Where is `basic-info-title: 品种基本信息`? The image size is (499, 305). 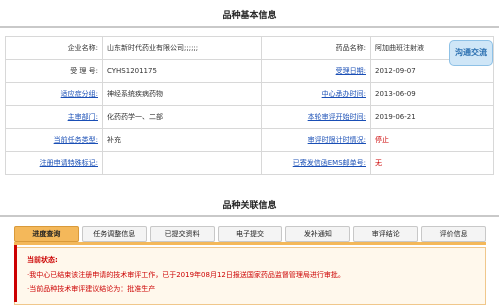
basic-info-title: 品种基本信息 is located at coordinates (249, 16).